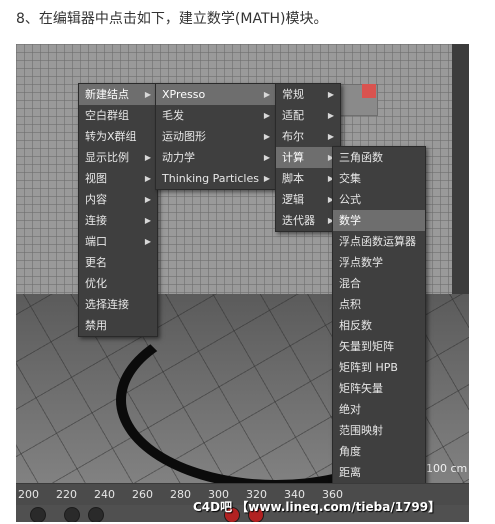  I want to click on menu-item-label: XPresso, so click(184, 94).